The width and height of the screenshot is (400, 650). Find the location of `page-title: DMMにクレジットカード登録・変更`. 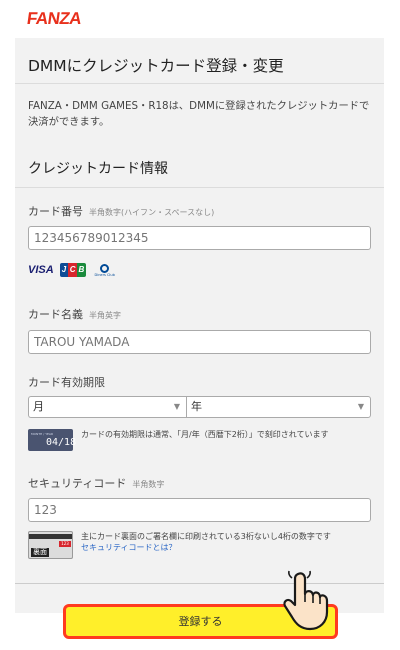

page-title: DMMにクレジットカード登録・変更 is located at coordinates (156, 66).